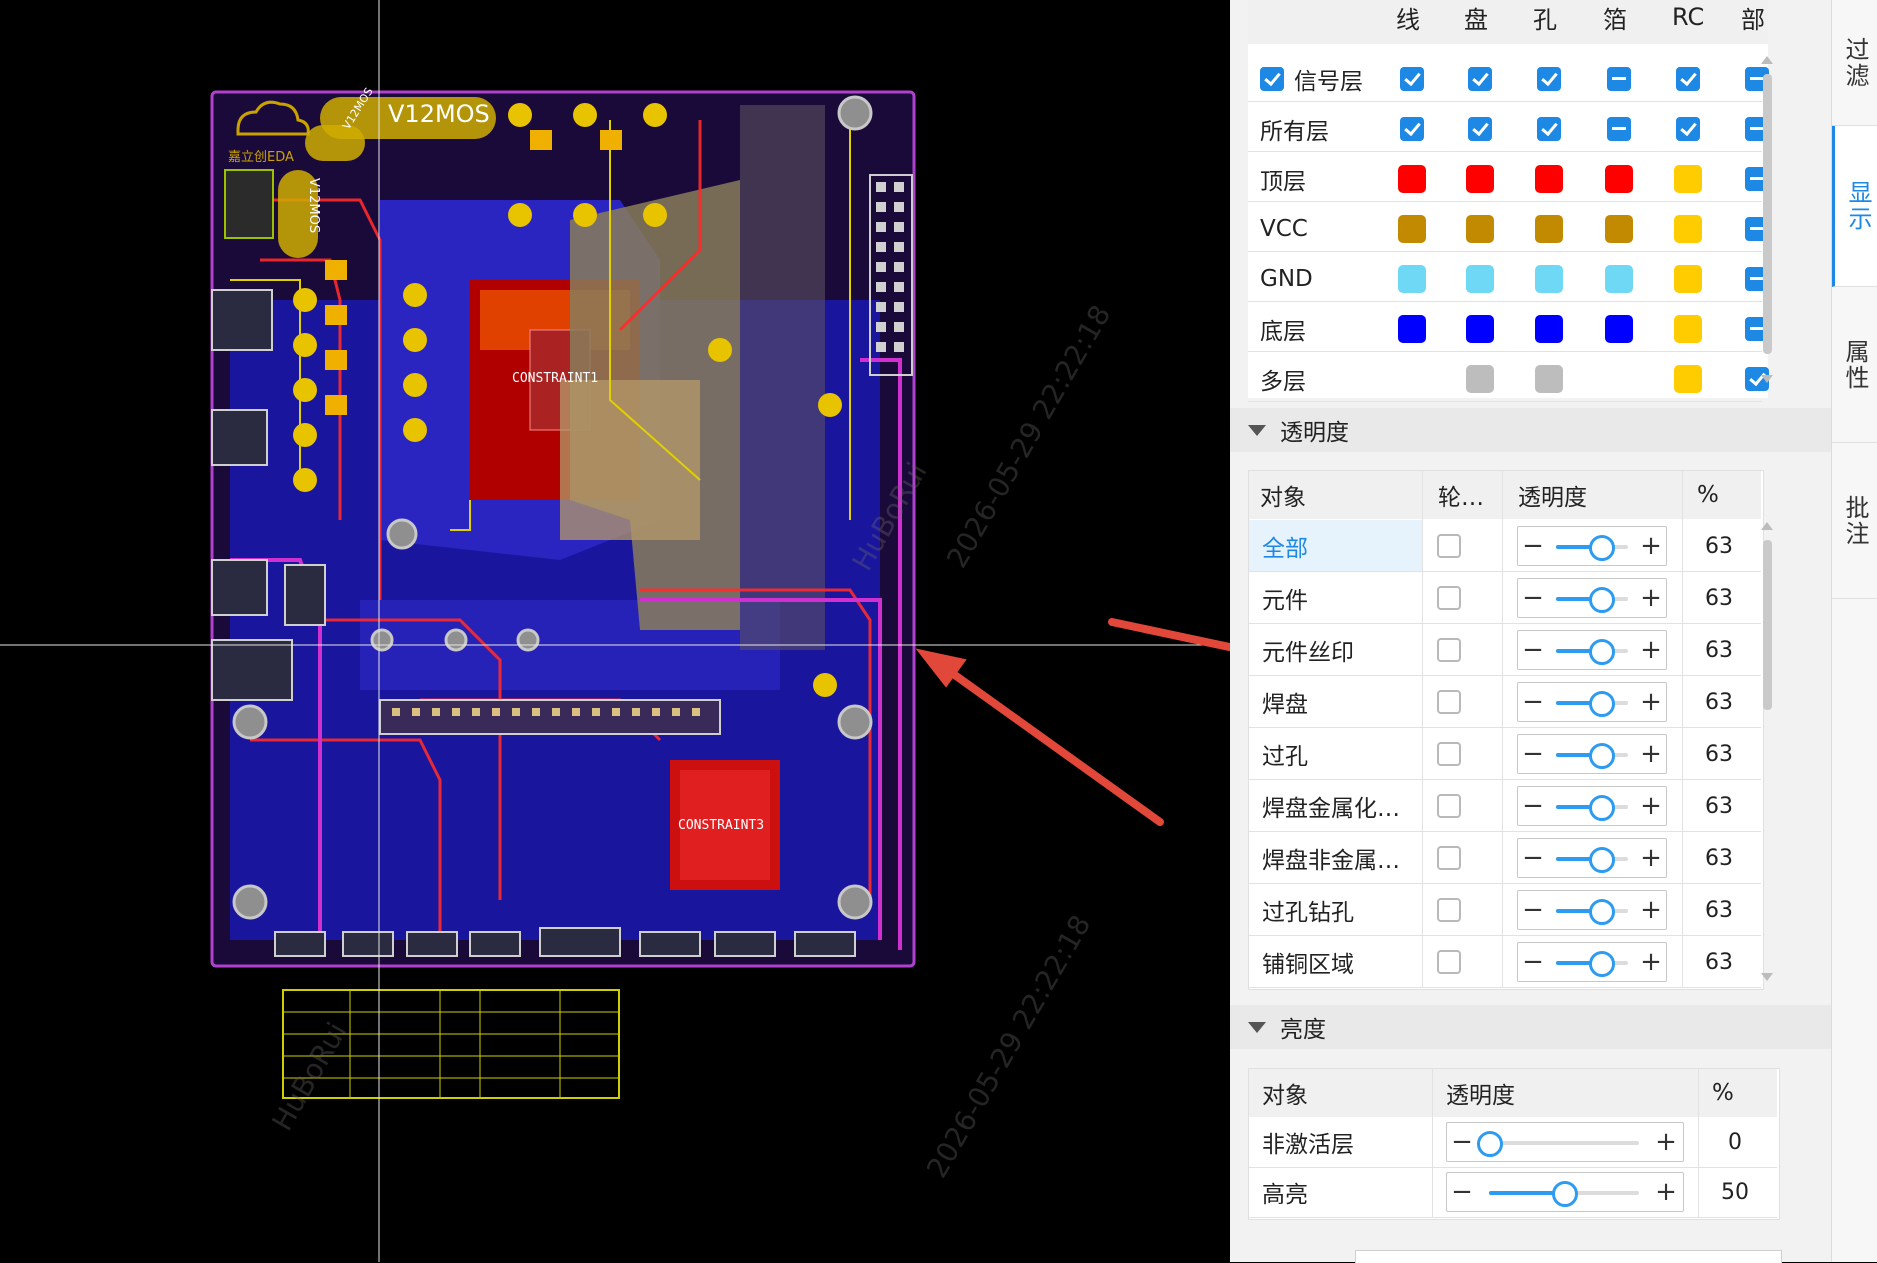 Image resolution: width=1877 pixels, height=1263 pixels. I want to click on tab-display: 显示, so click(1854, 206).